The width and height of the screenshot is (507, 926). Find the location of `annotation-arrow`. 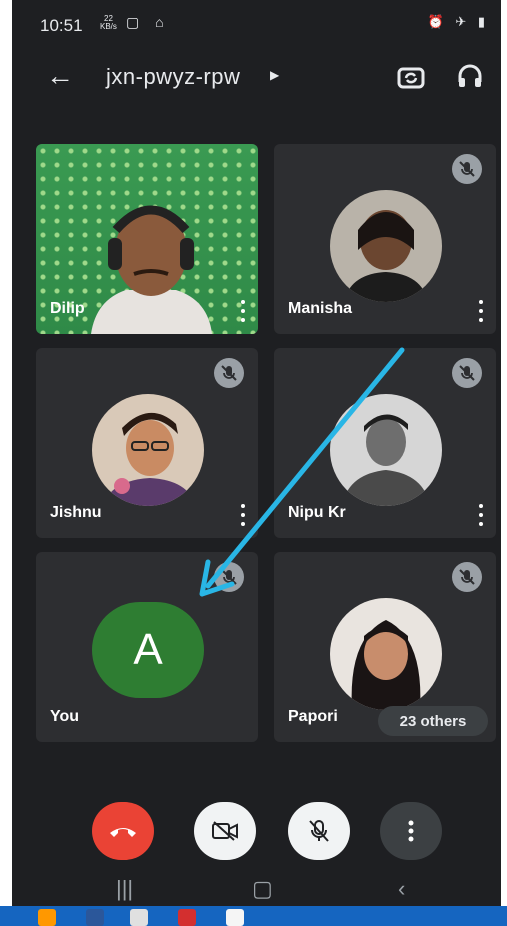

annotation-arrow is located at coordinates (302, 472).